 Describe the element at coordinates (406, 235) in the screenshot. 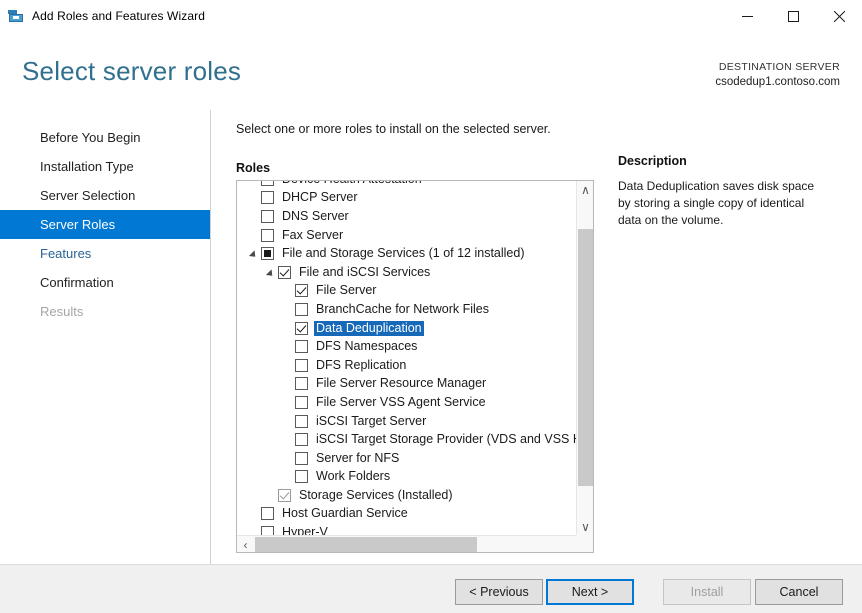

I see `role-tree-item: Fax Server` at that location.